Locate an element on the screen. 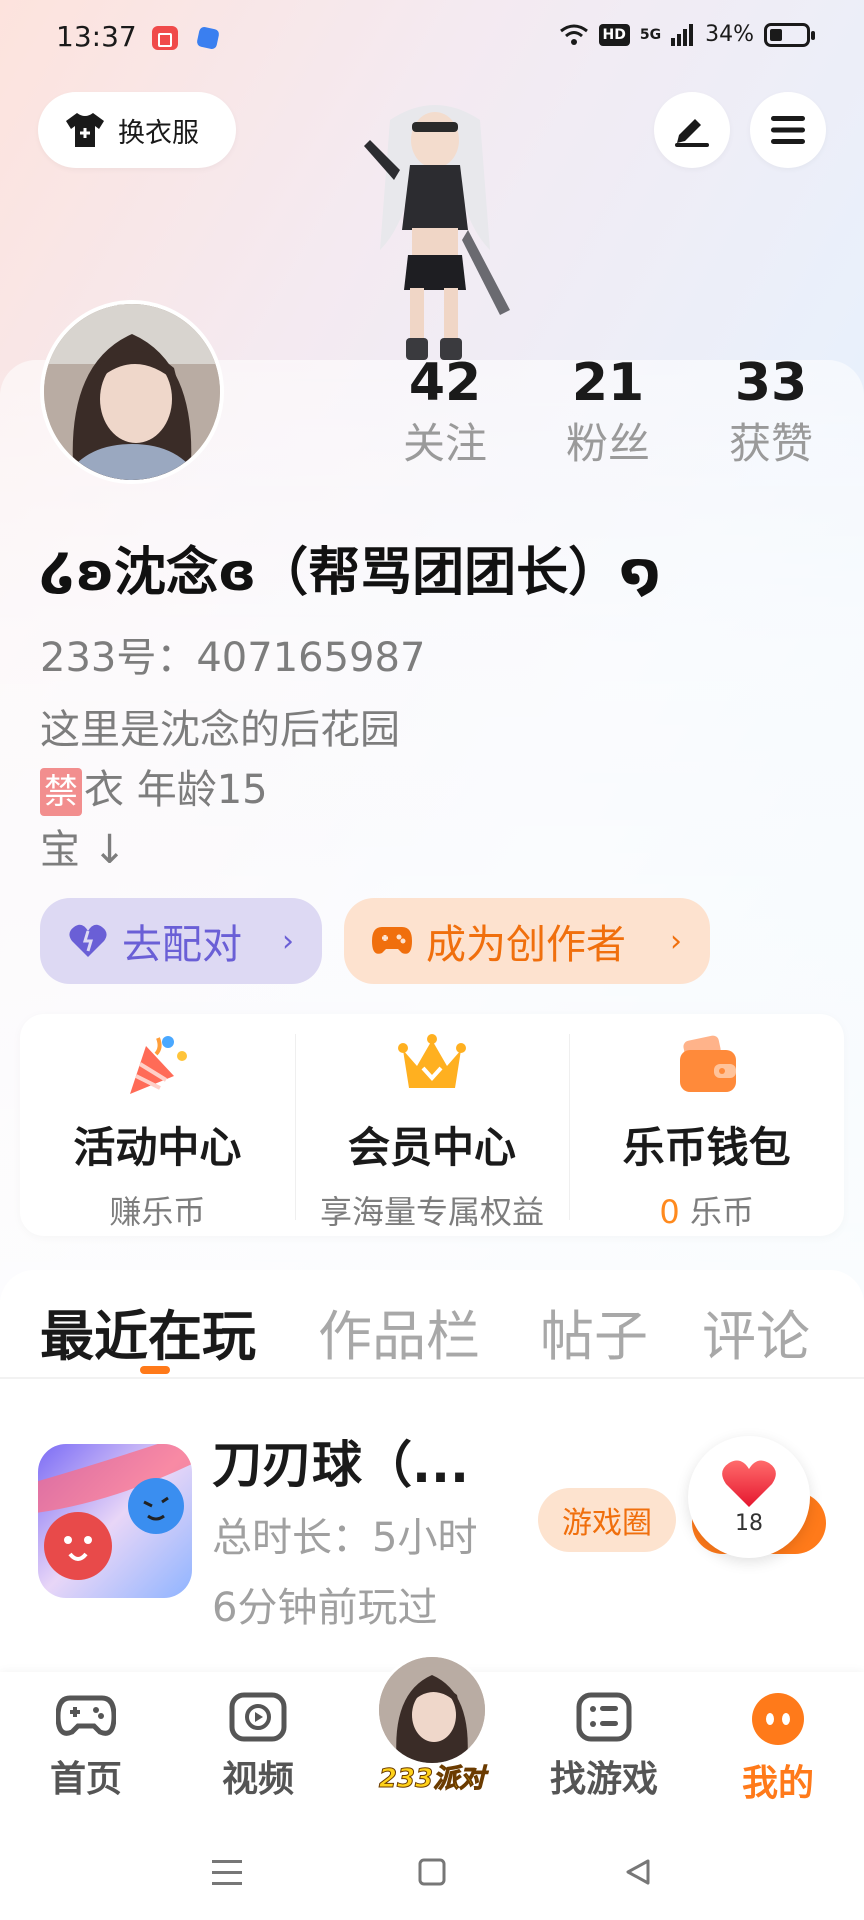 This screenshot has height=1920, width=864. wifi-icon is located at coordinates (573, 34).